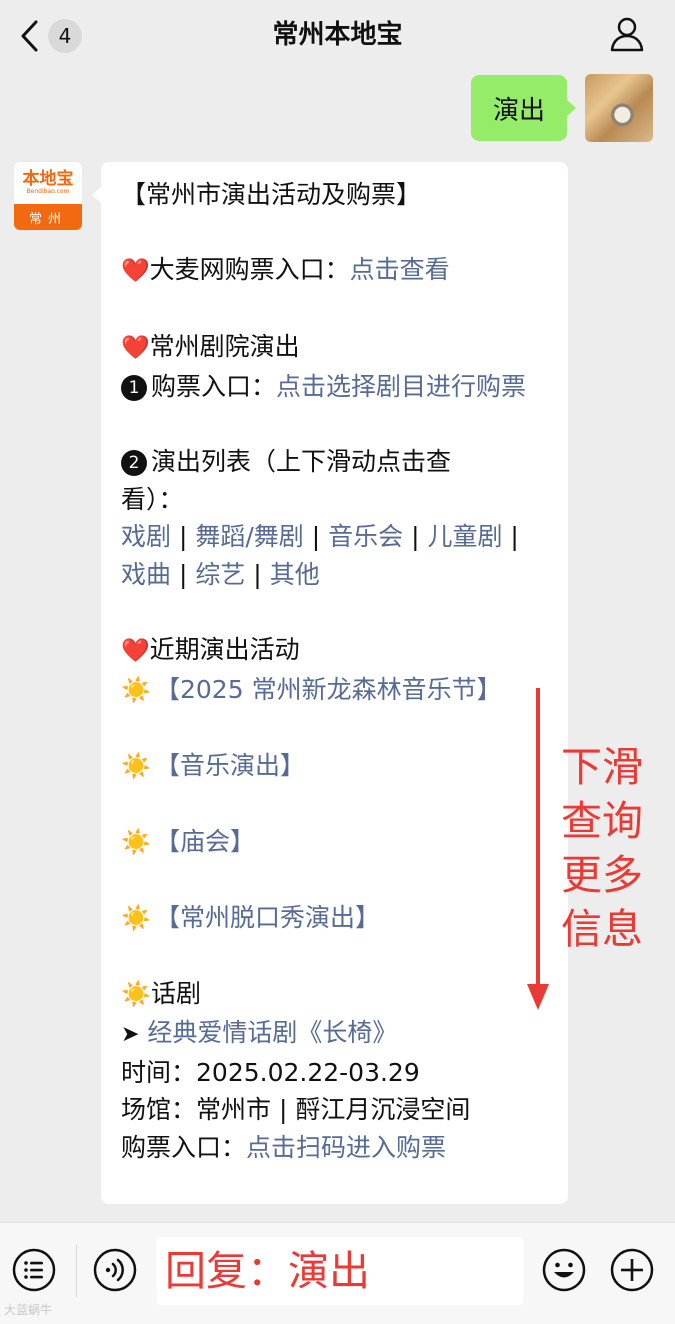 This screenshot has width=675, height=1324. I want to click on annotation-line: 信息, so click(602, 929).